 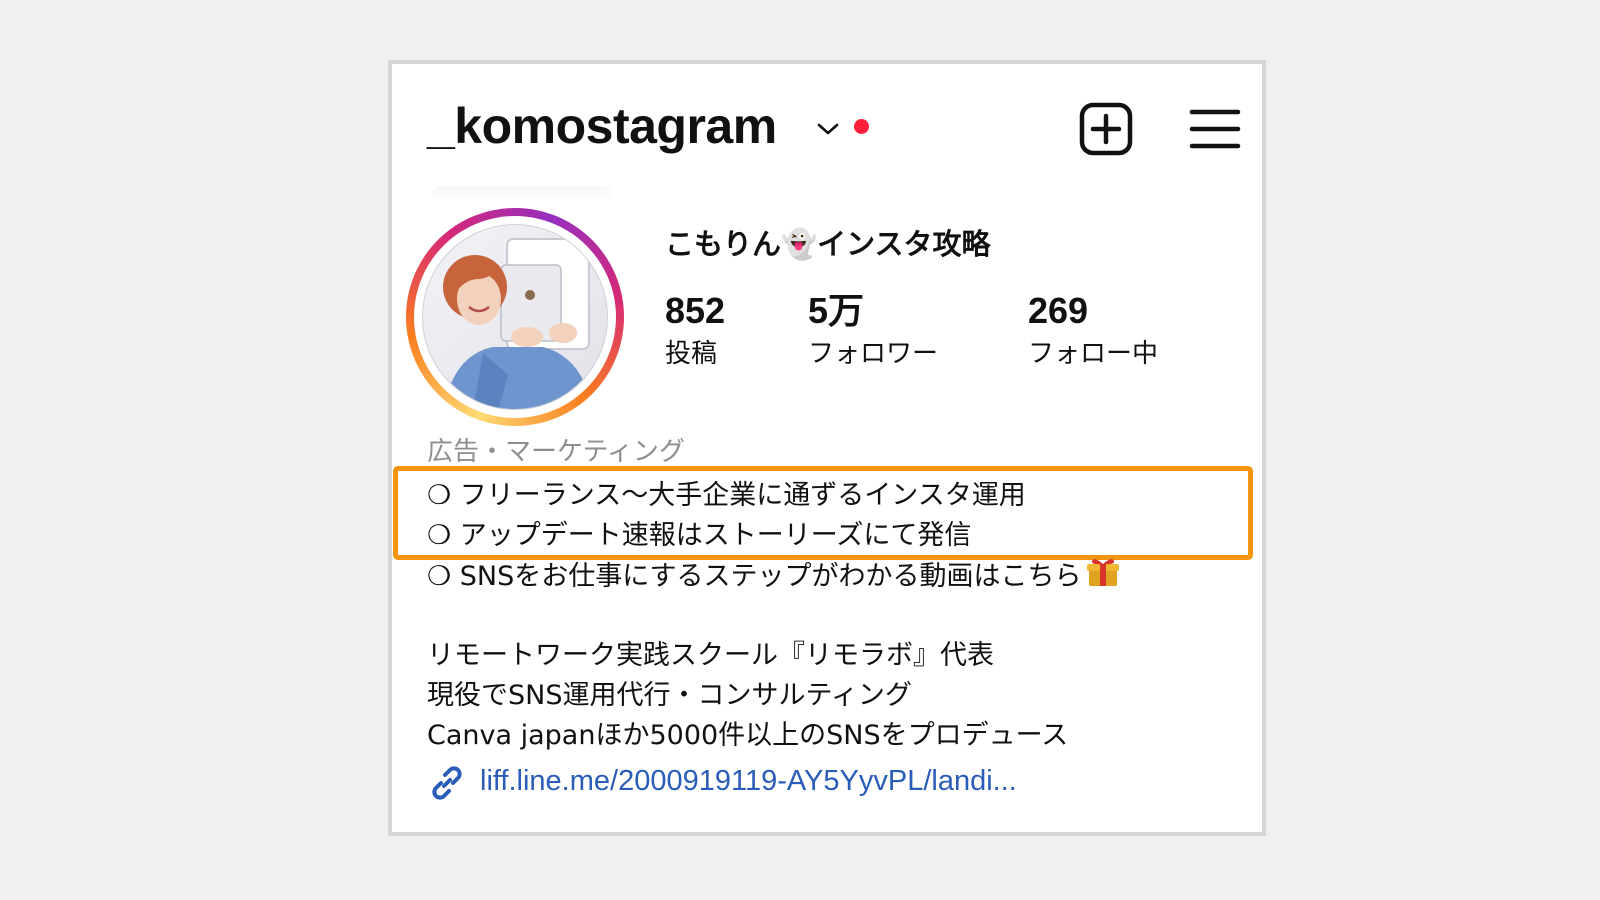 What do you see at coordinates (873, 354) in the screenshot?
I see `followers-label: フォロワー` at bounding box center [873, 354].